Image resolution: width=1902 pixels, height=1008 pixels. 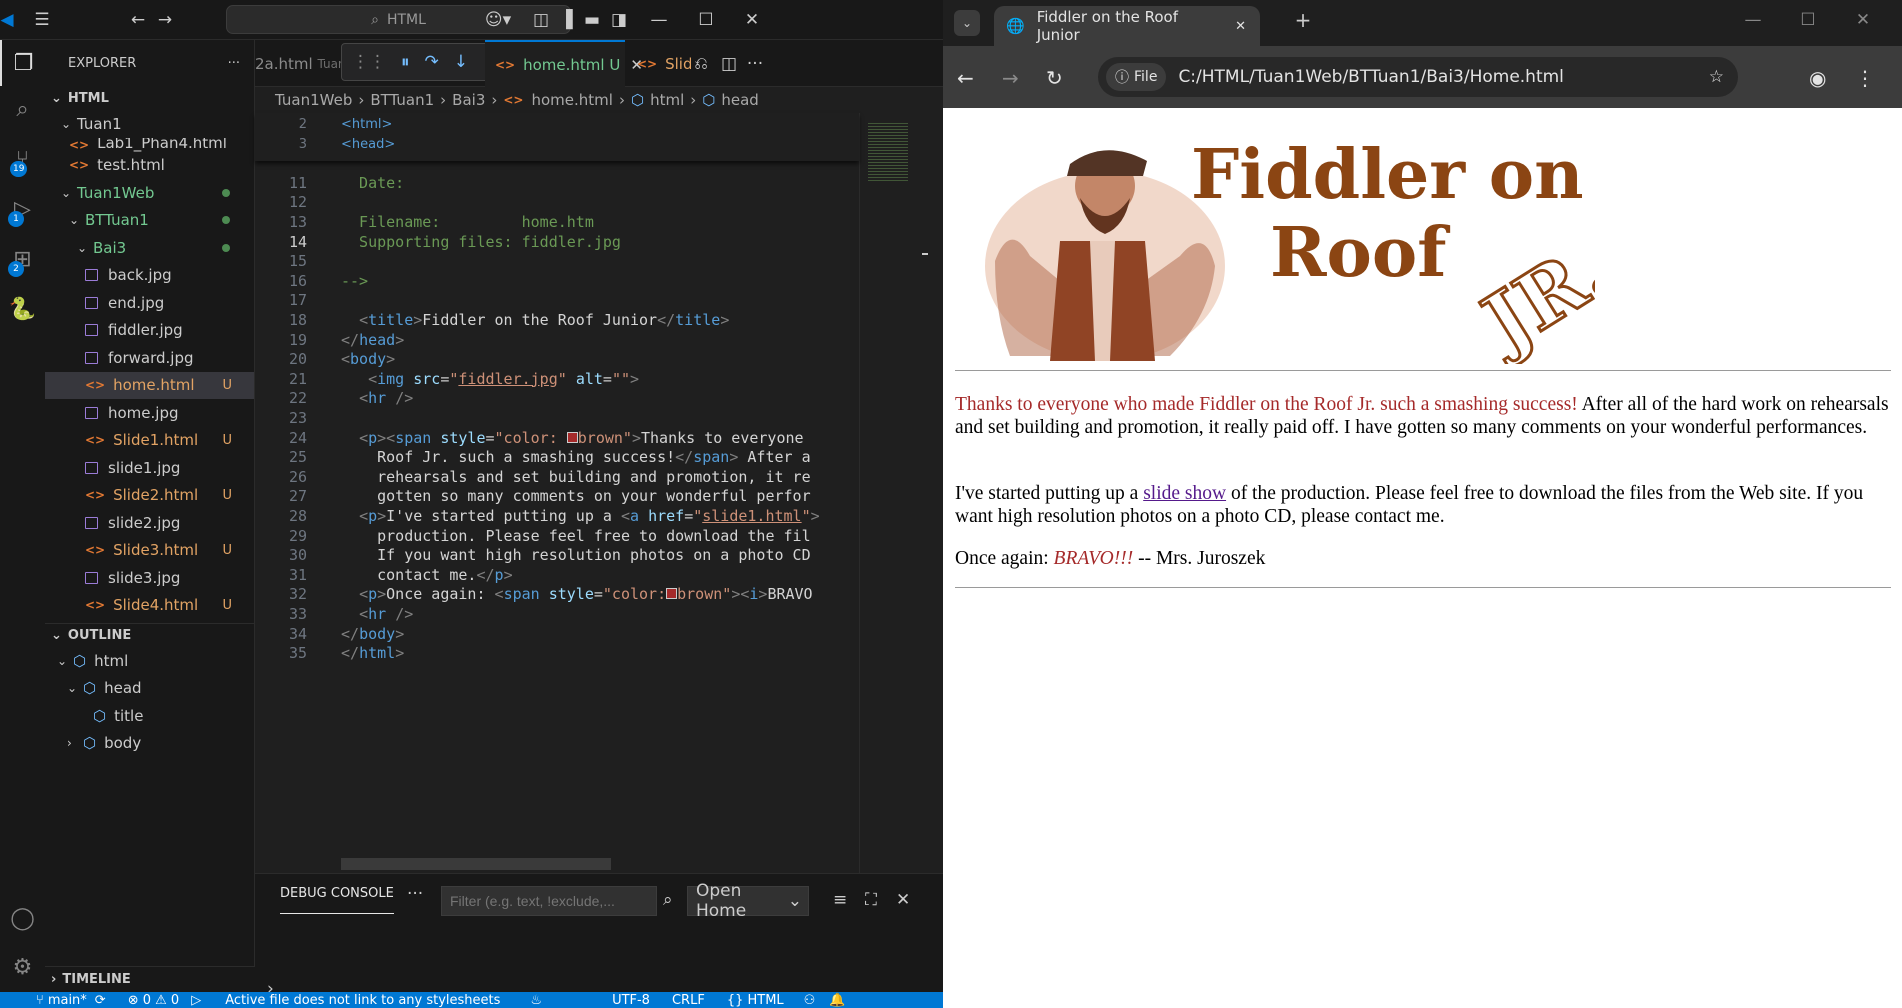 I want to click on breadcrumb-item: home.html, so click(x=571, y=100).